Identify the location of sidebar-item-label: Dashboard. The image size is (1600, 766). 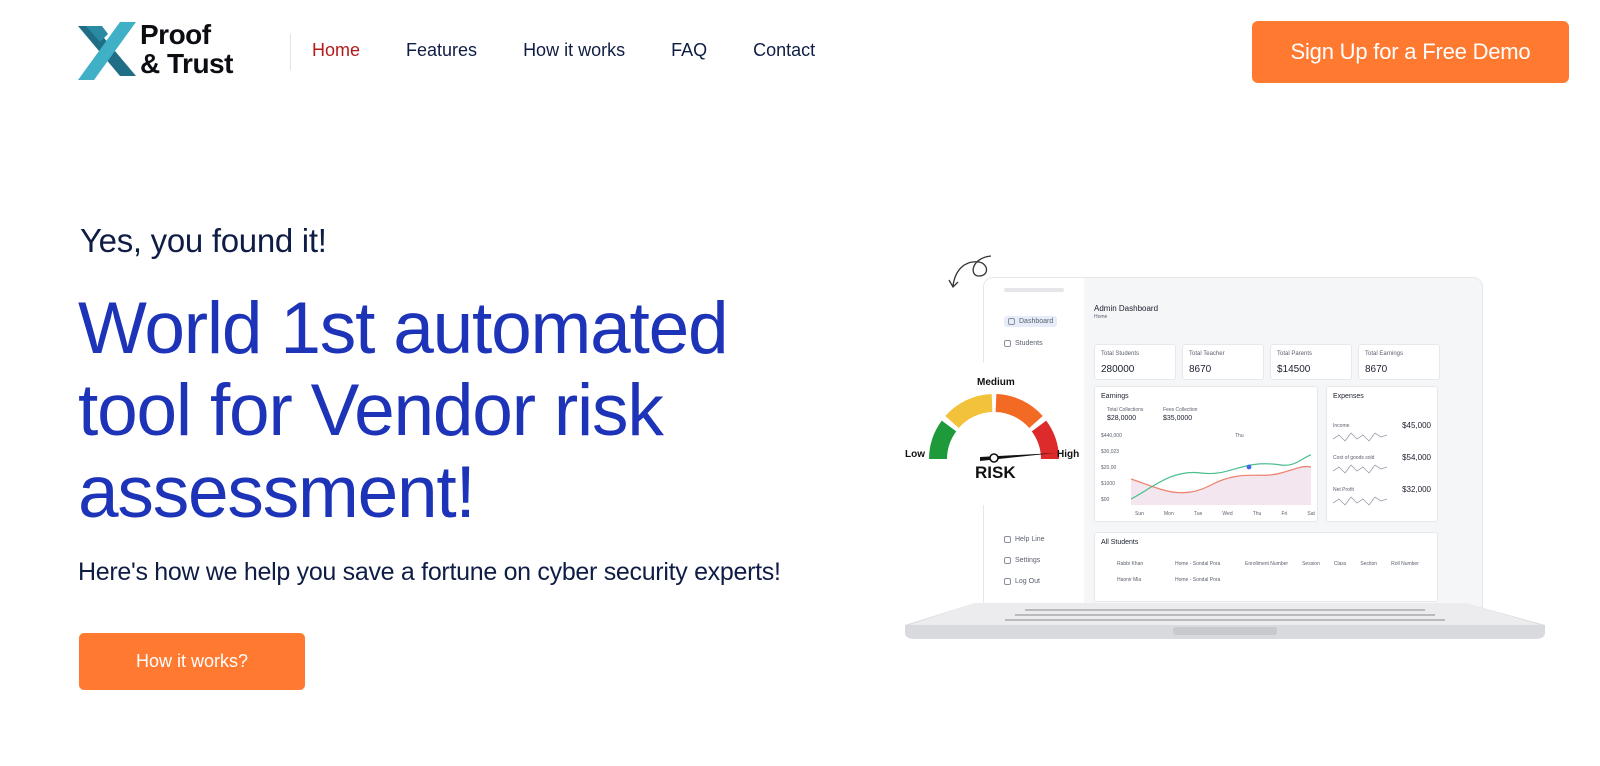
(1036, 321).